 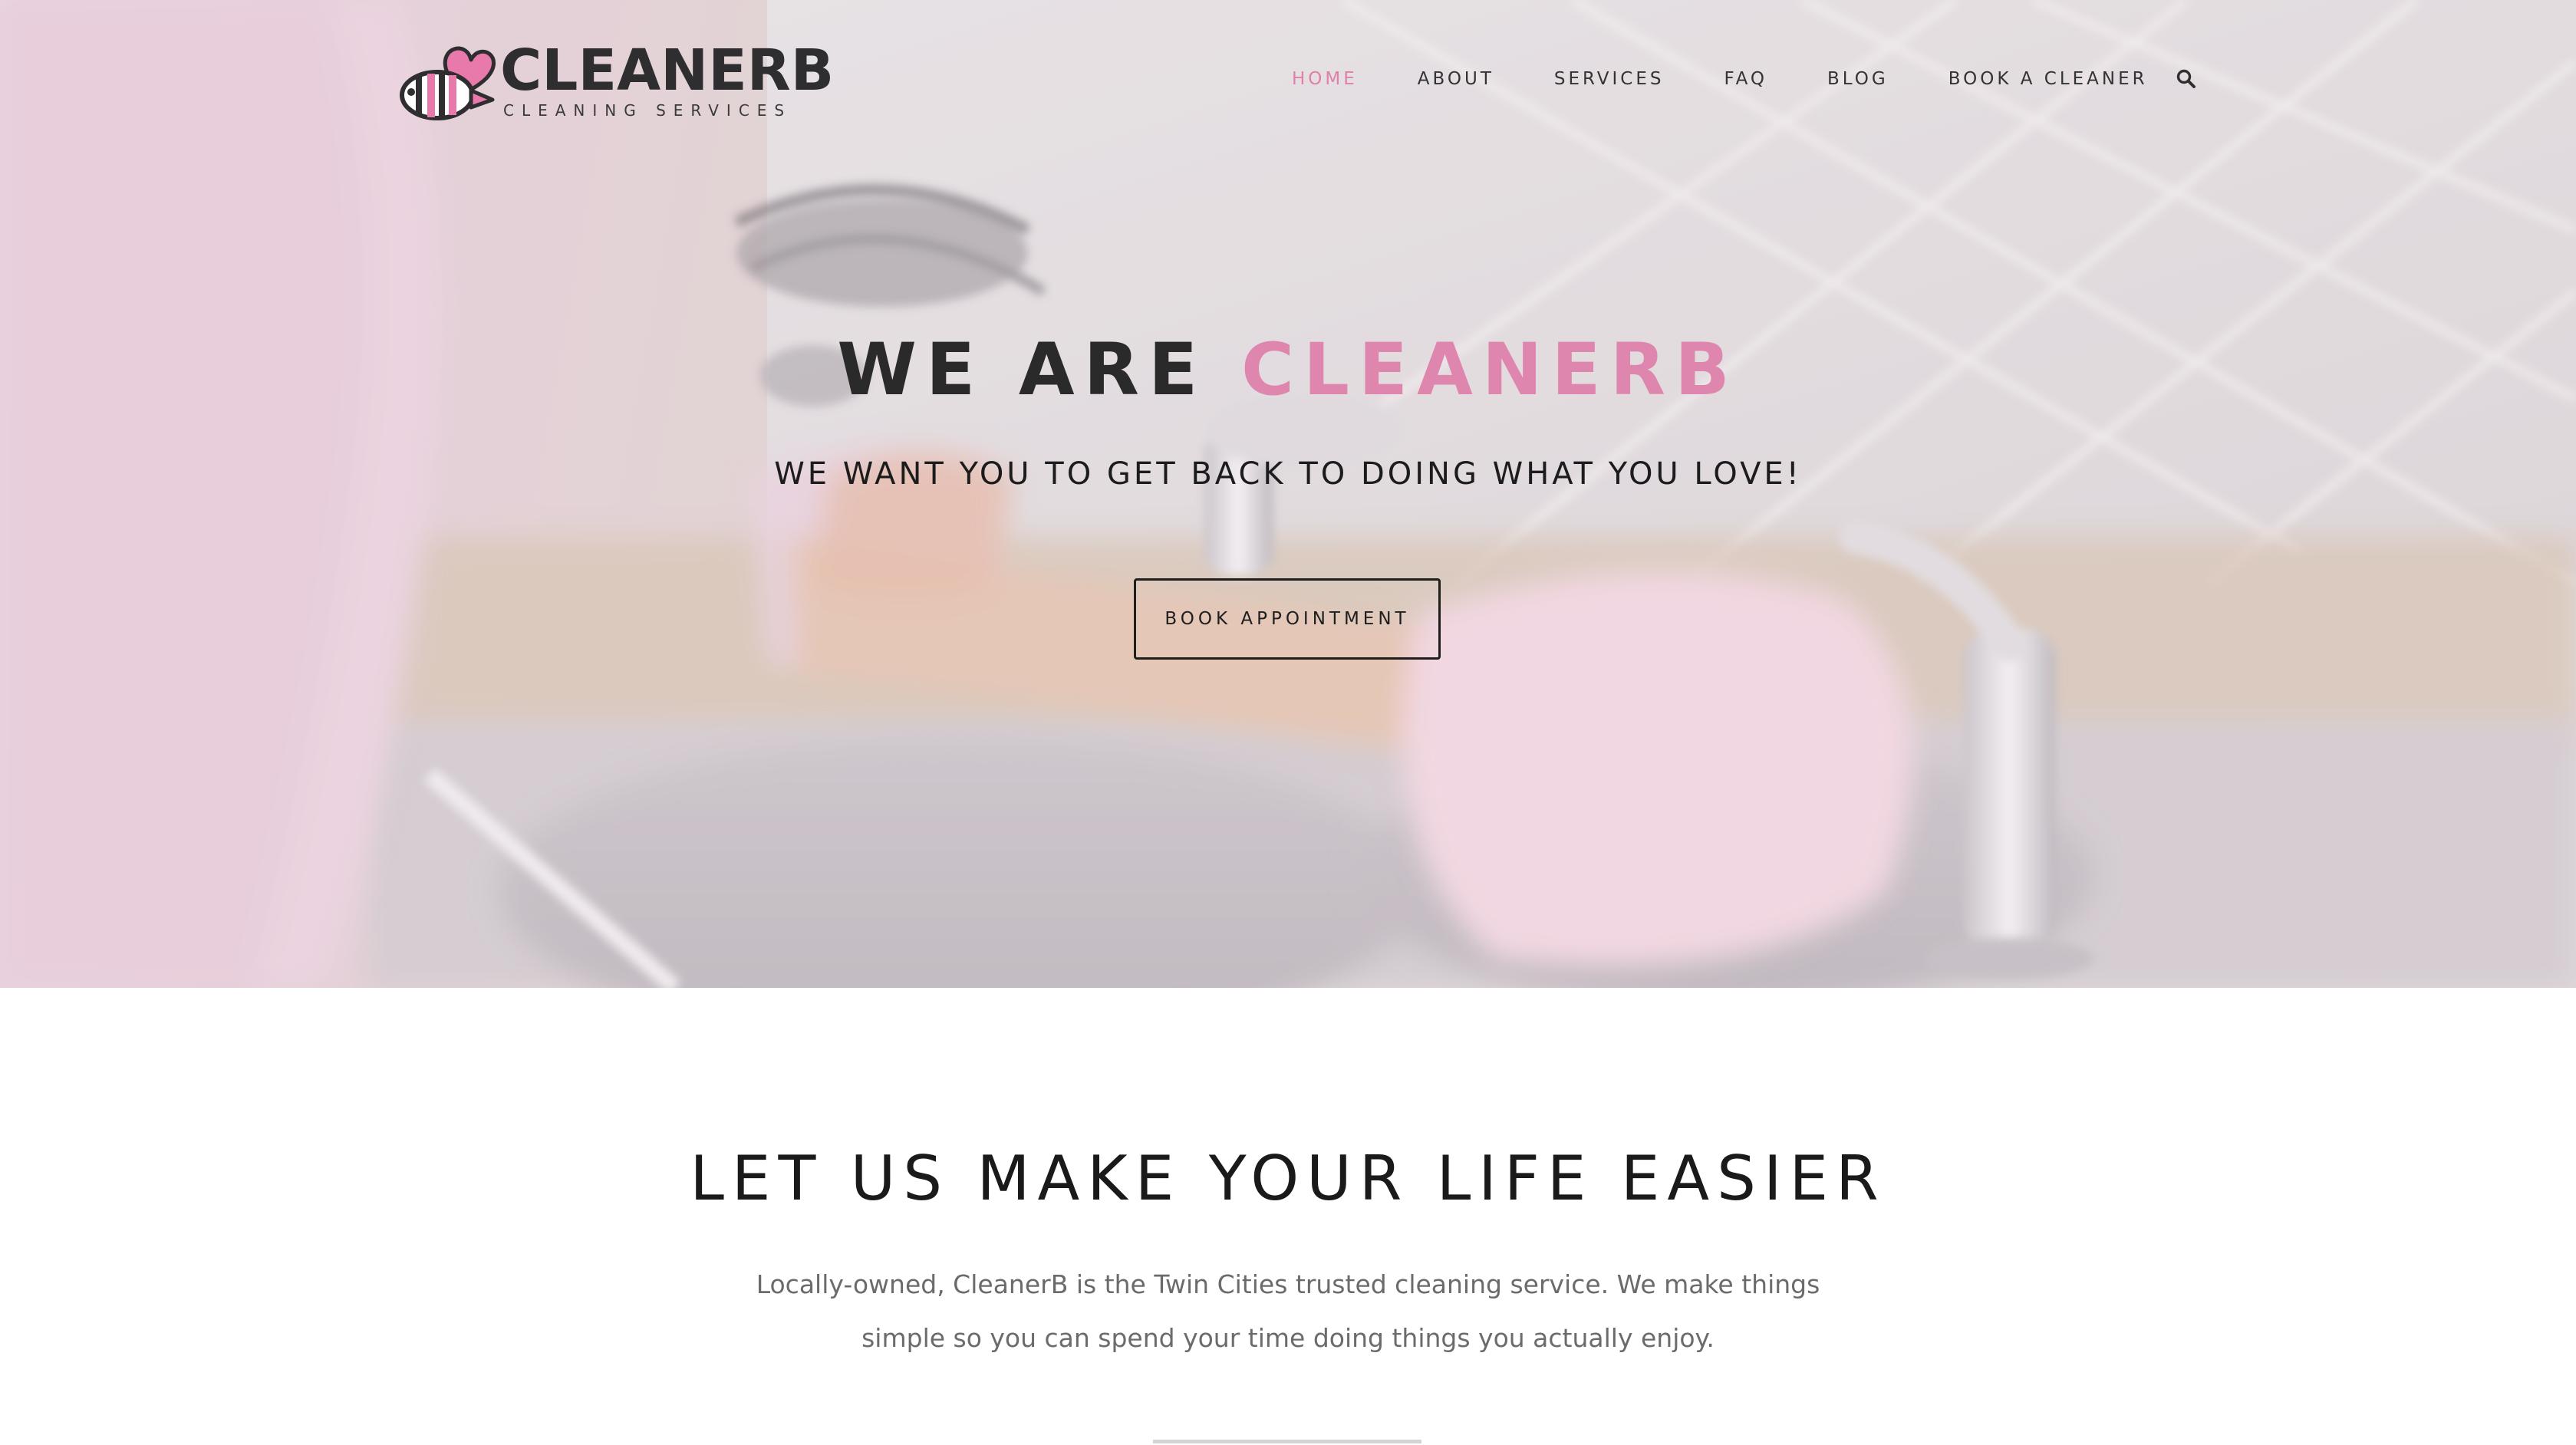 I want to click on site-logo: CLEANERB CLEANING SERVICES, so click(x=615, y=80).